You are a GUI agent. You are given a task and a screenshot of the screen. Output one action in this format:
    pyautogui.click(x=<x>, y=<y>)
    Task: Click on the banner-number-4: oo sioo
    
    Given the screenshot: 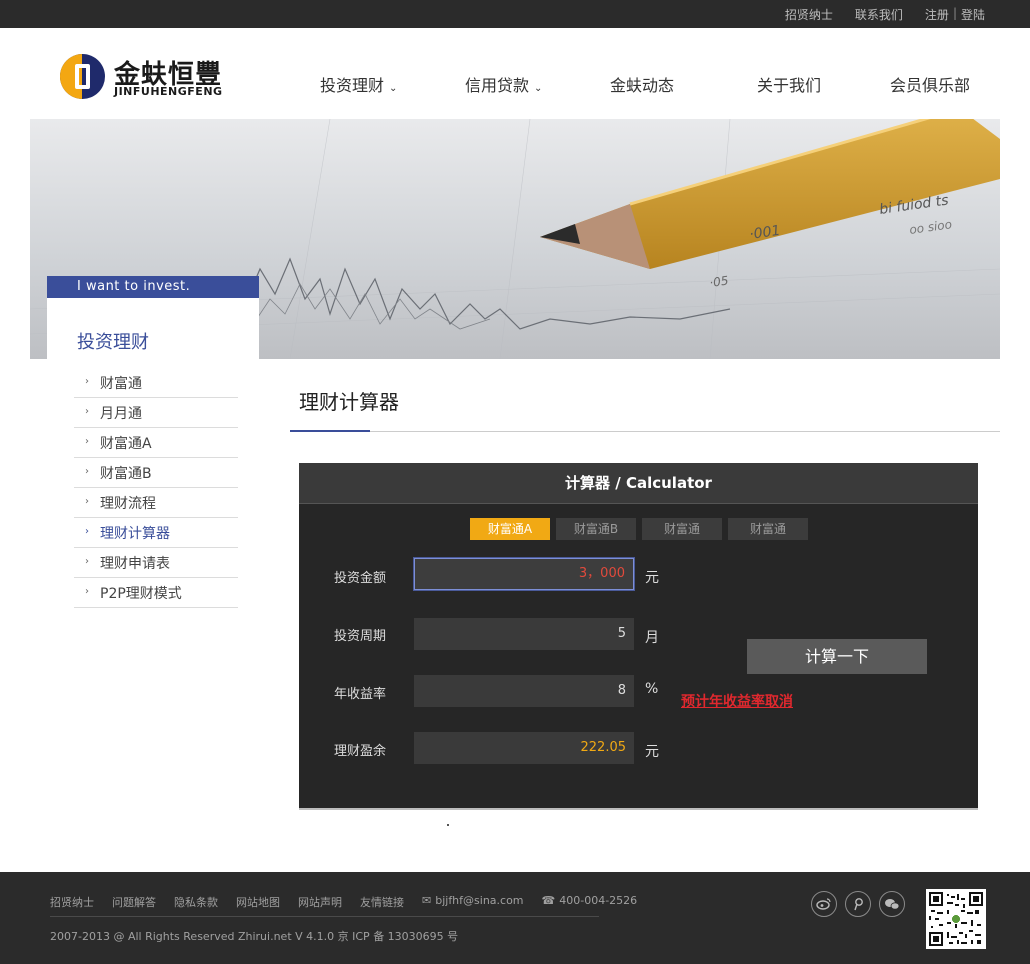 What is the action you would take?
    pyautogui.click(x=930, y=227)
    